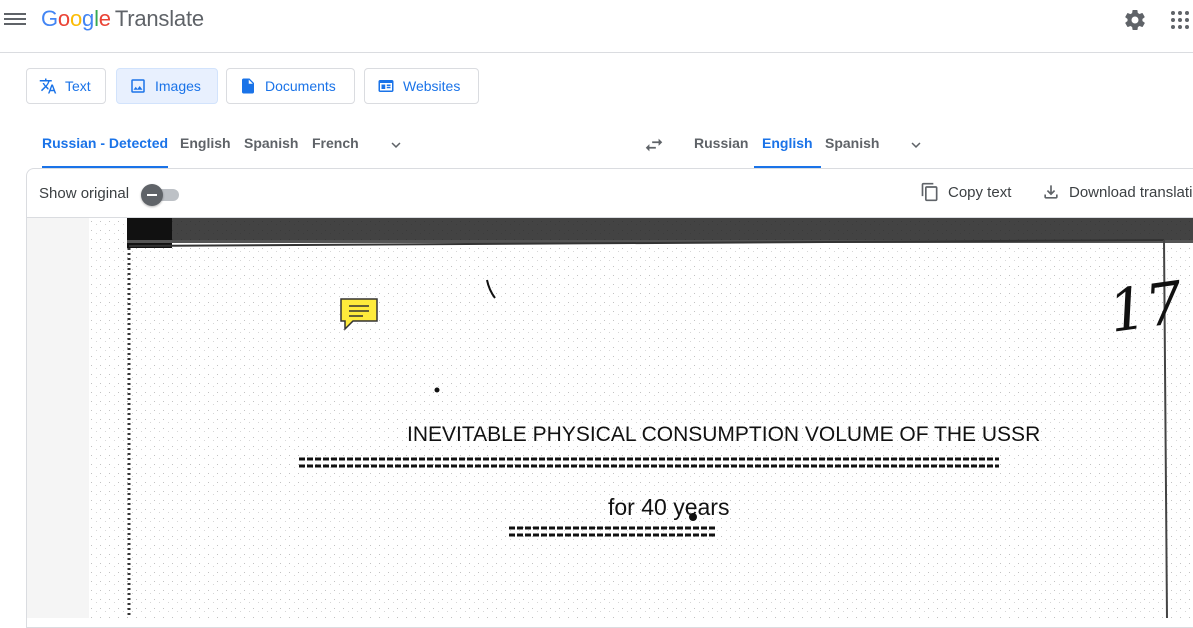 This screenshot has width=1193, height=628. I want to click on google-translate-logo: Google Translate, so click(122, 19).